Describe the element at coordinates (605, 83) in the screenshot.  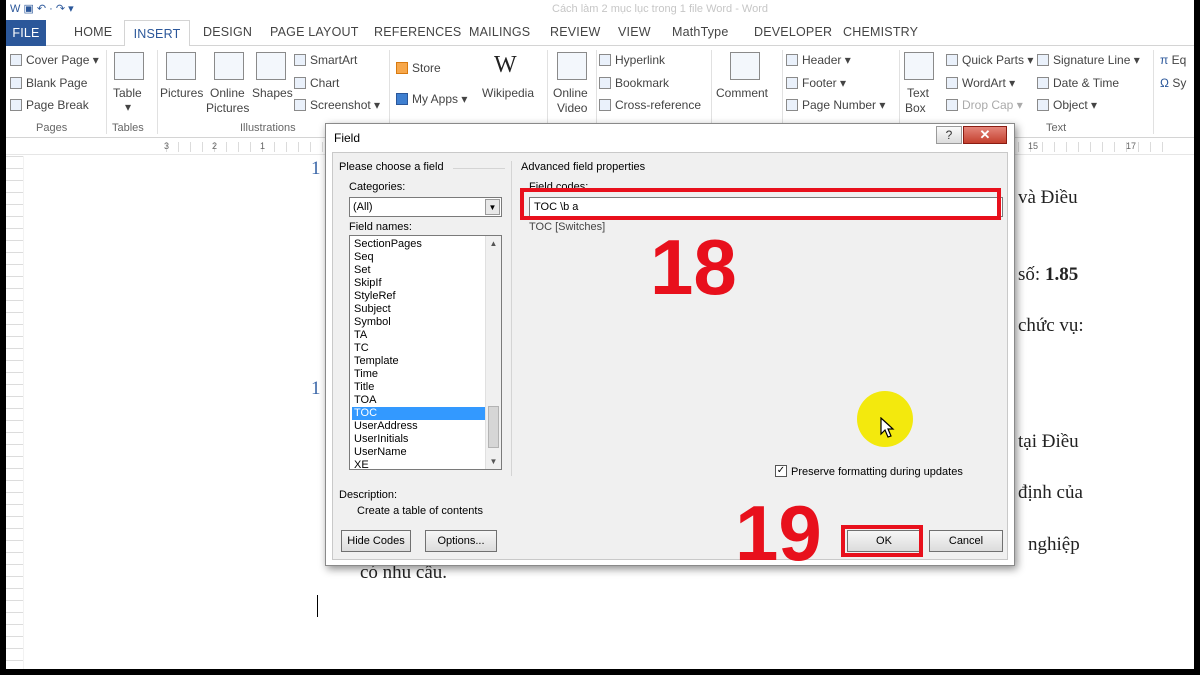
I see `bookmark-icon` at that location.